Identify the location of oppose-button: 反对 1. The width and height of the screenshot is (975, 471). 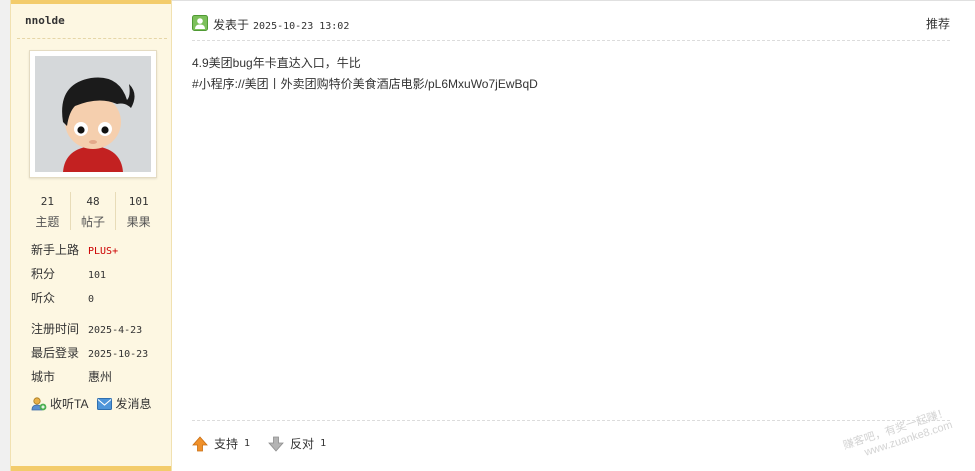
(297, 443).